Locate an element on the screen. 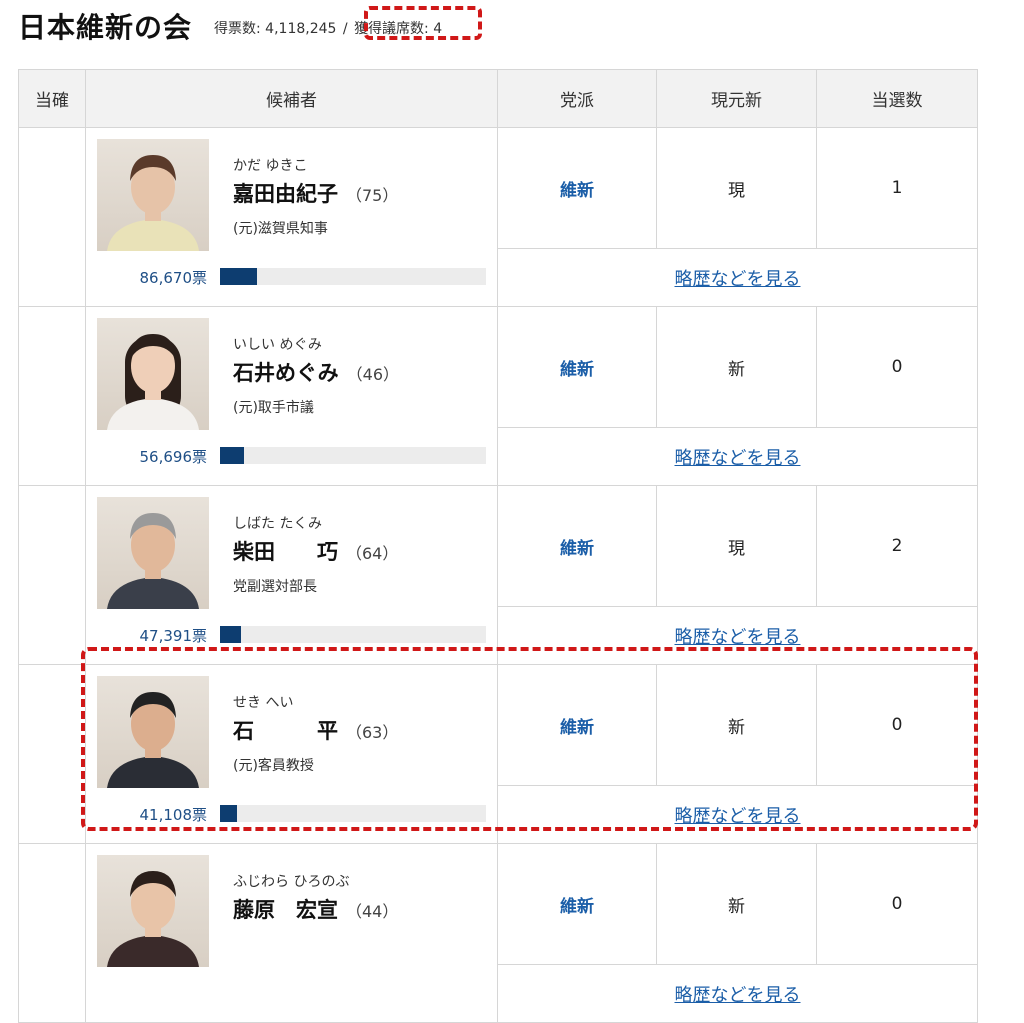 The image size is (1024, 1023). candidate-name: 柴田 巧 is located at coordinates (285, 552).